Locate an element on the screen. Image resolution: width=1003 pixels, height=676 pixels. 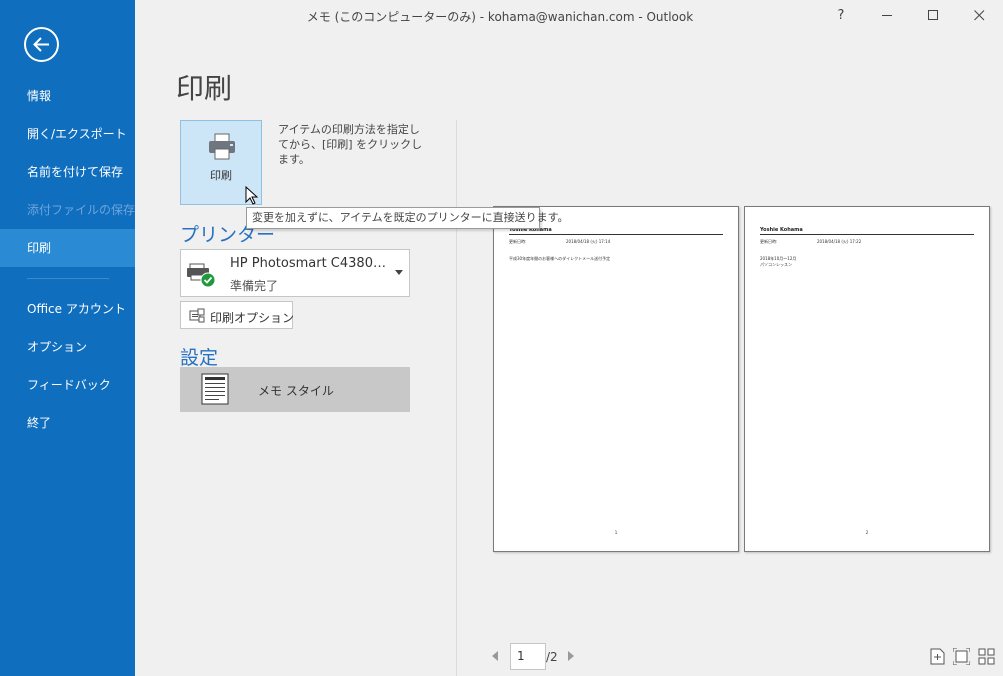
sidebar-item-info: 情報 is located at coordinates (67, 96).